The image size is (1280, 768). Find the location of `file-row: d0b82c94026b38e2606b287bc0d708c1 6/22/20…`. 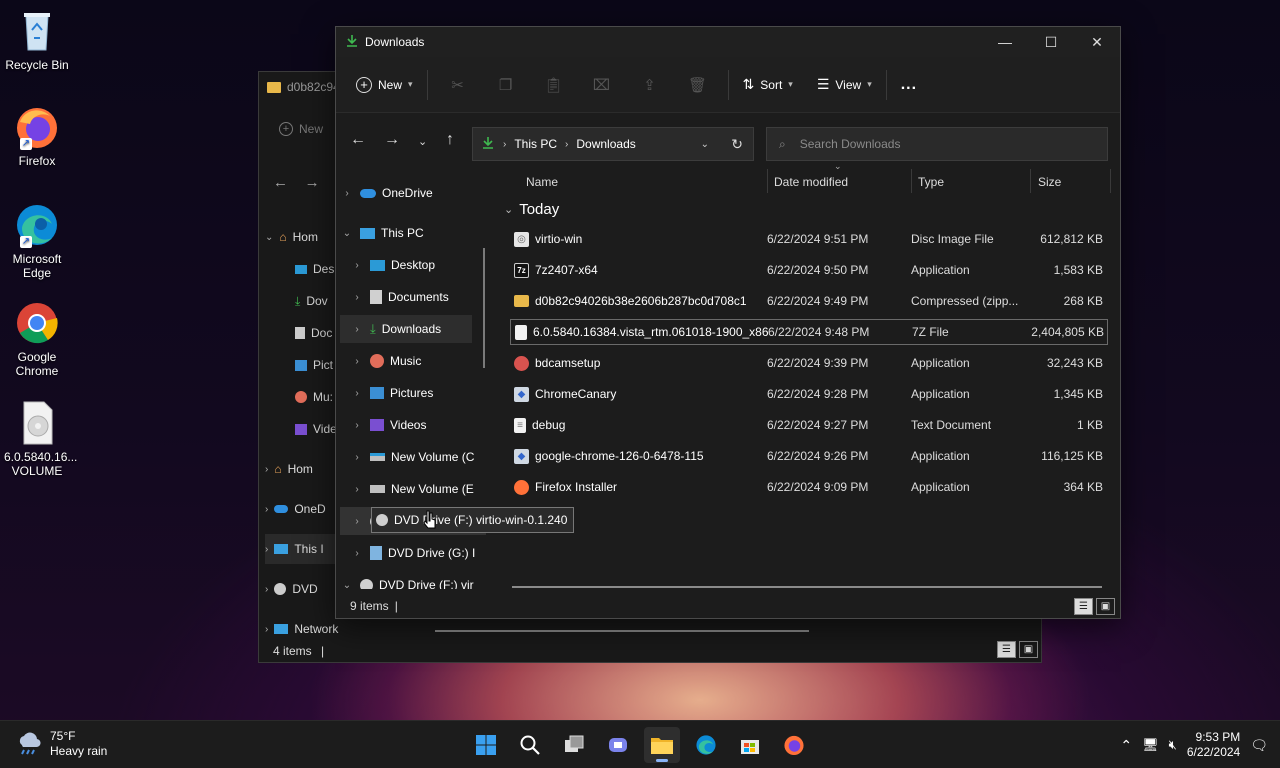

file-row: d0b82c94026b38e2606b287bc0d708c1 6/22/20… is located at coordinates (809, 301).